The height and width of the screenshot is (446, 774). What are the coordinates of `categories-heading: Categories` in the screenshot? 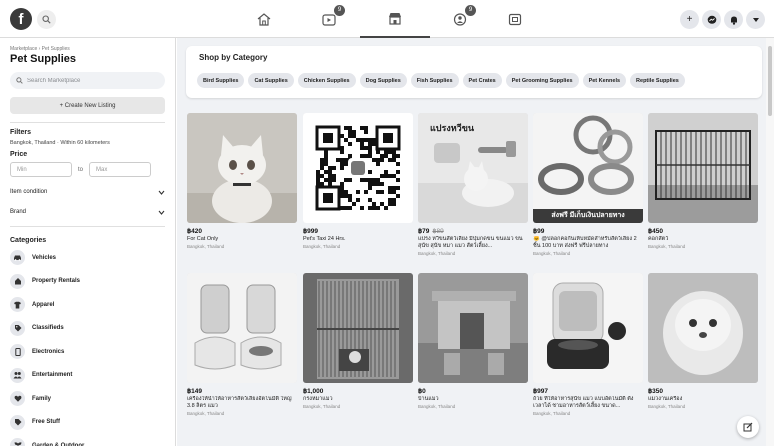 It's located at (28, 240).